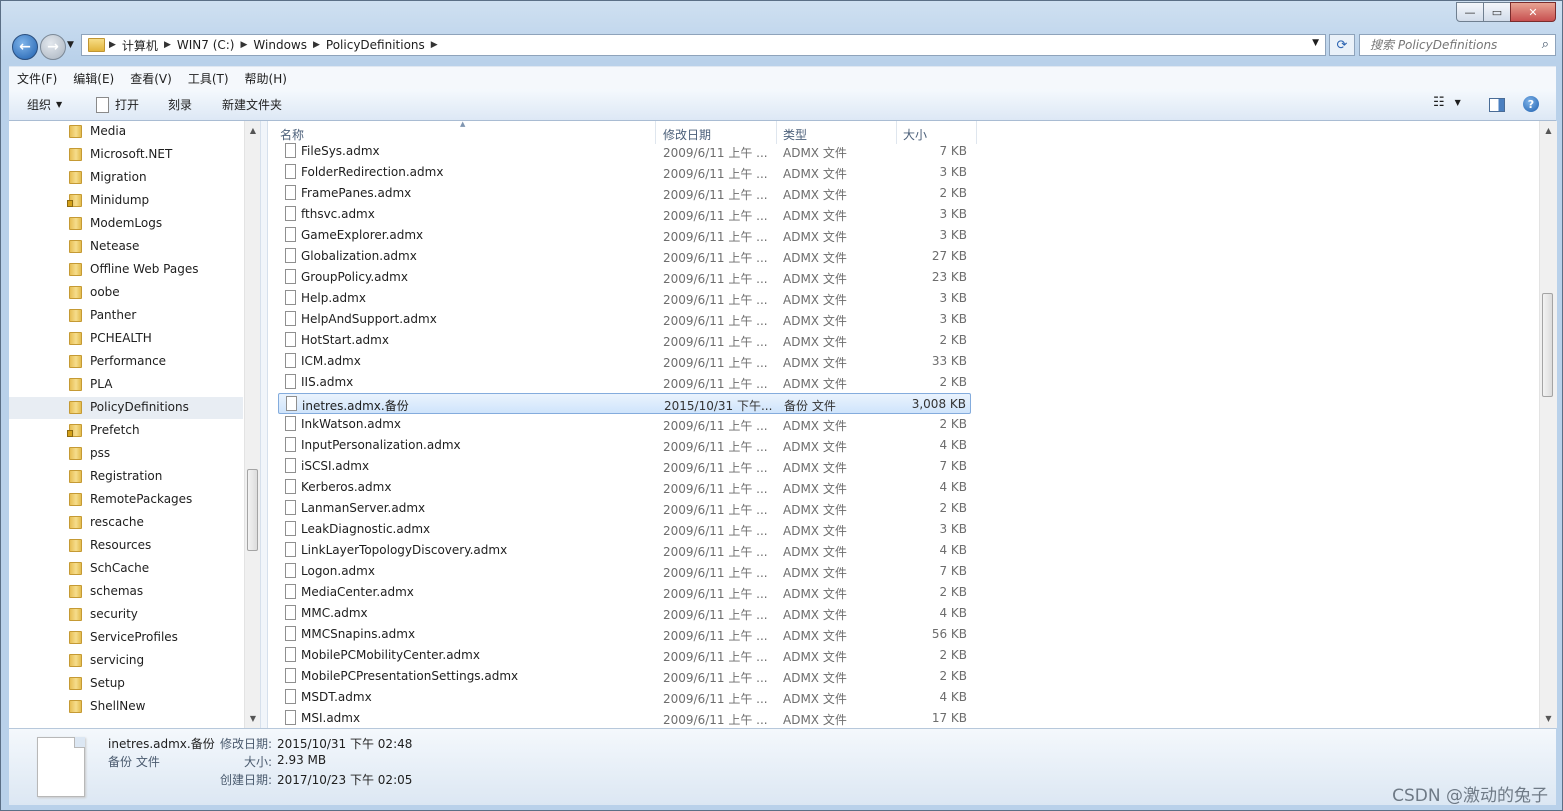 The height and width of the screenshot is (811, 1563). Describe the element at coordinates (126, 523) in the screenshot. I see `nav-folder-item: rescache` at that location.